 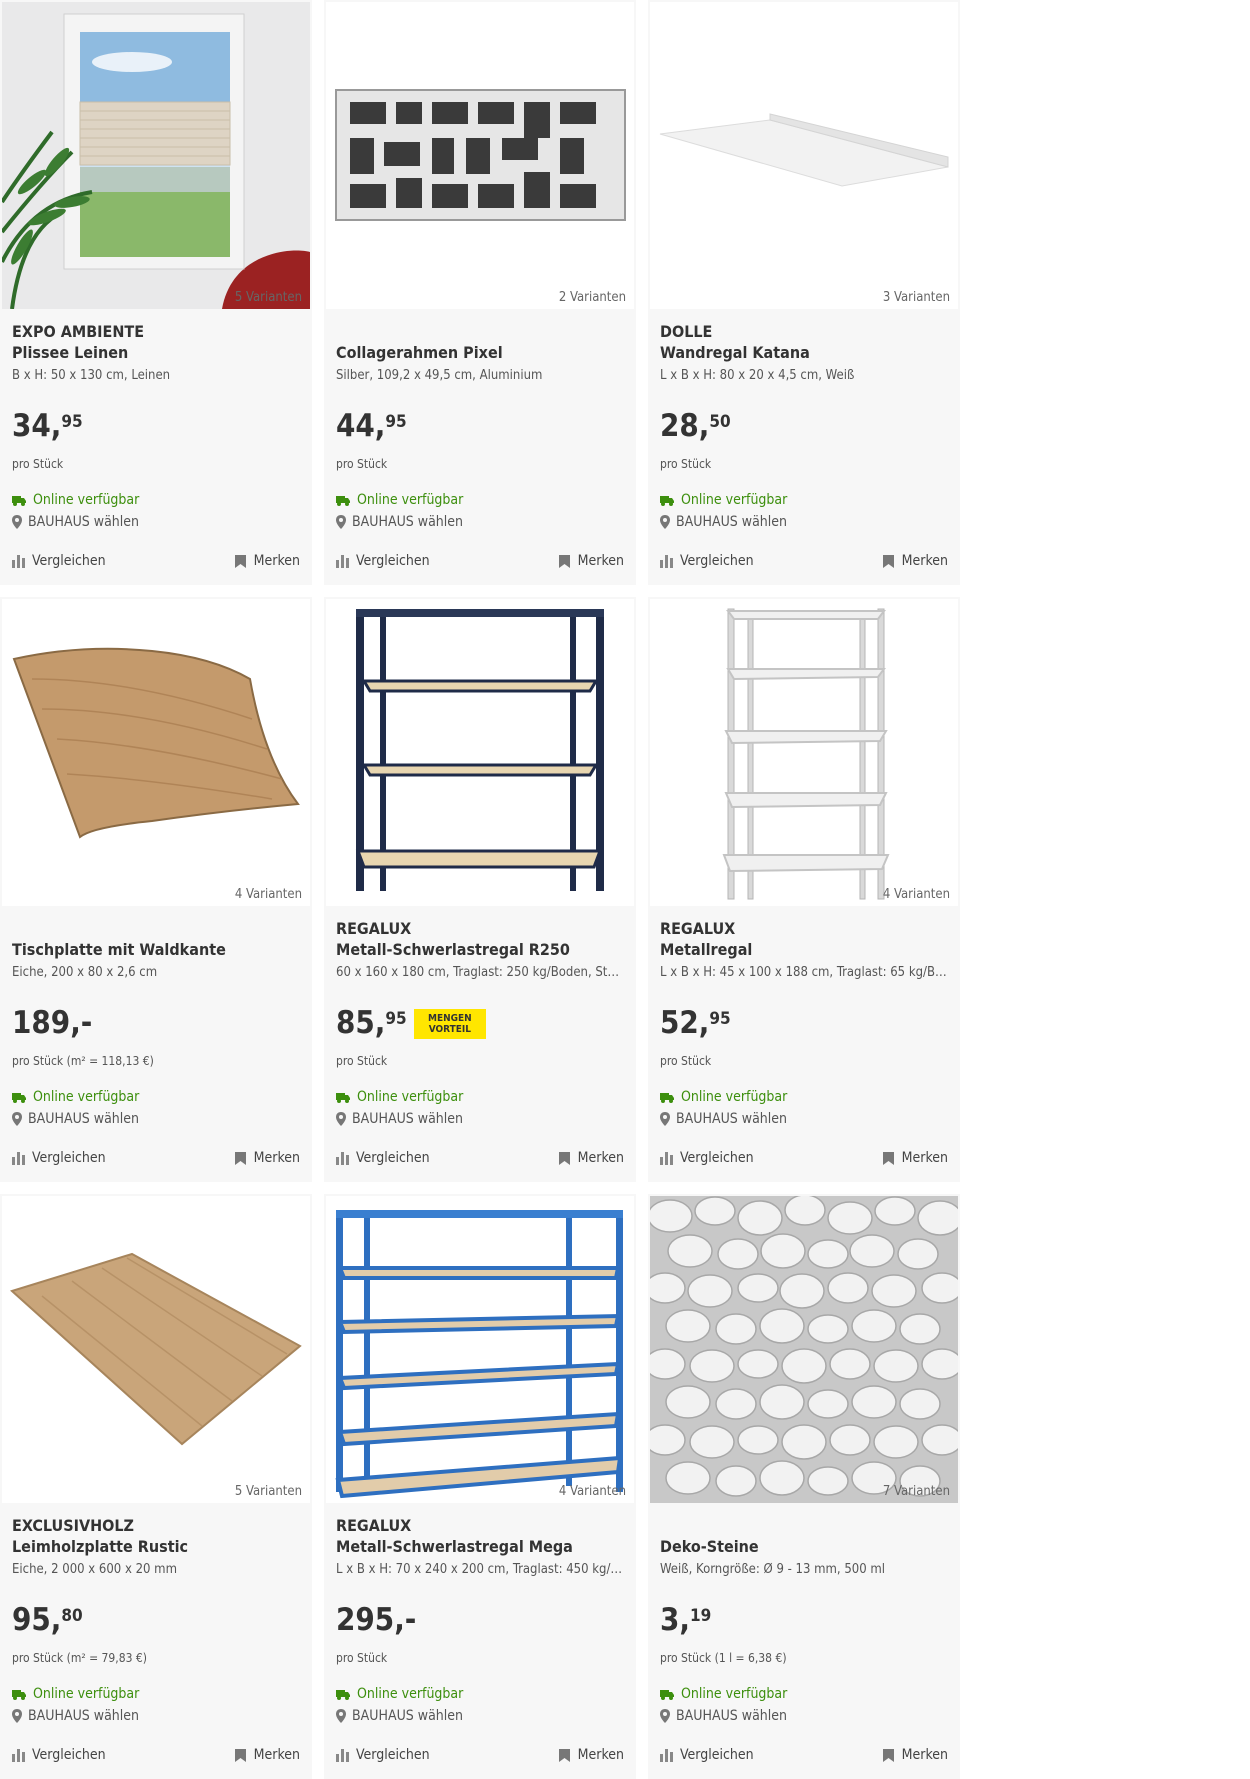 I want to click on product-price: 44,95, so click(x=371, y=426).